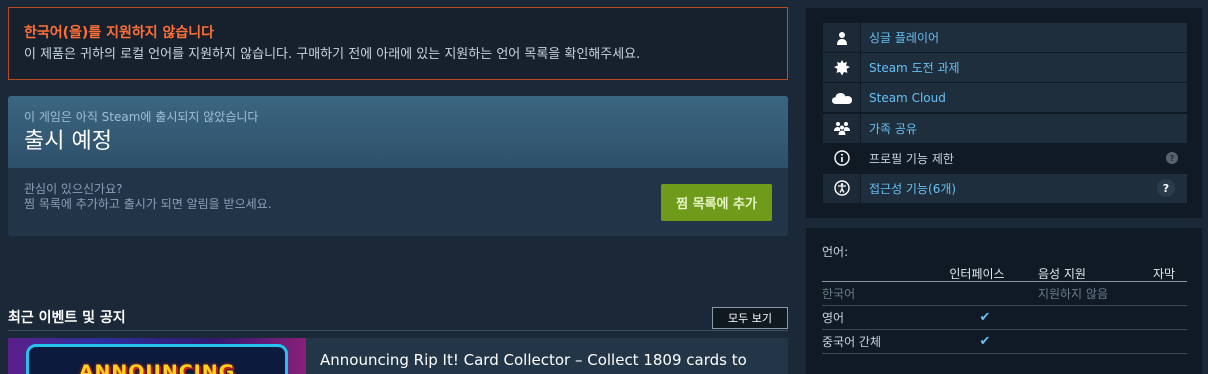  What do you see at coordinates (1005, 188) in the screenshot?
I see `feature-accessibility: 접근성 기능(6개) ?` at bounding box center [1005, 188].